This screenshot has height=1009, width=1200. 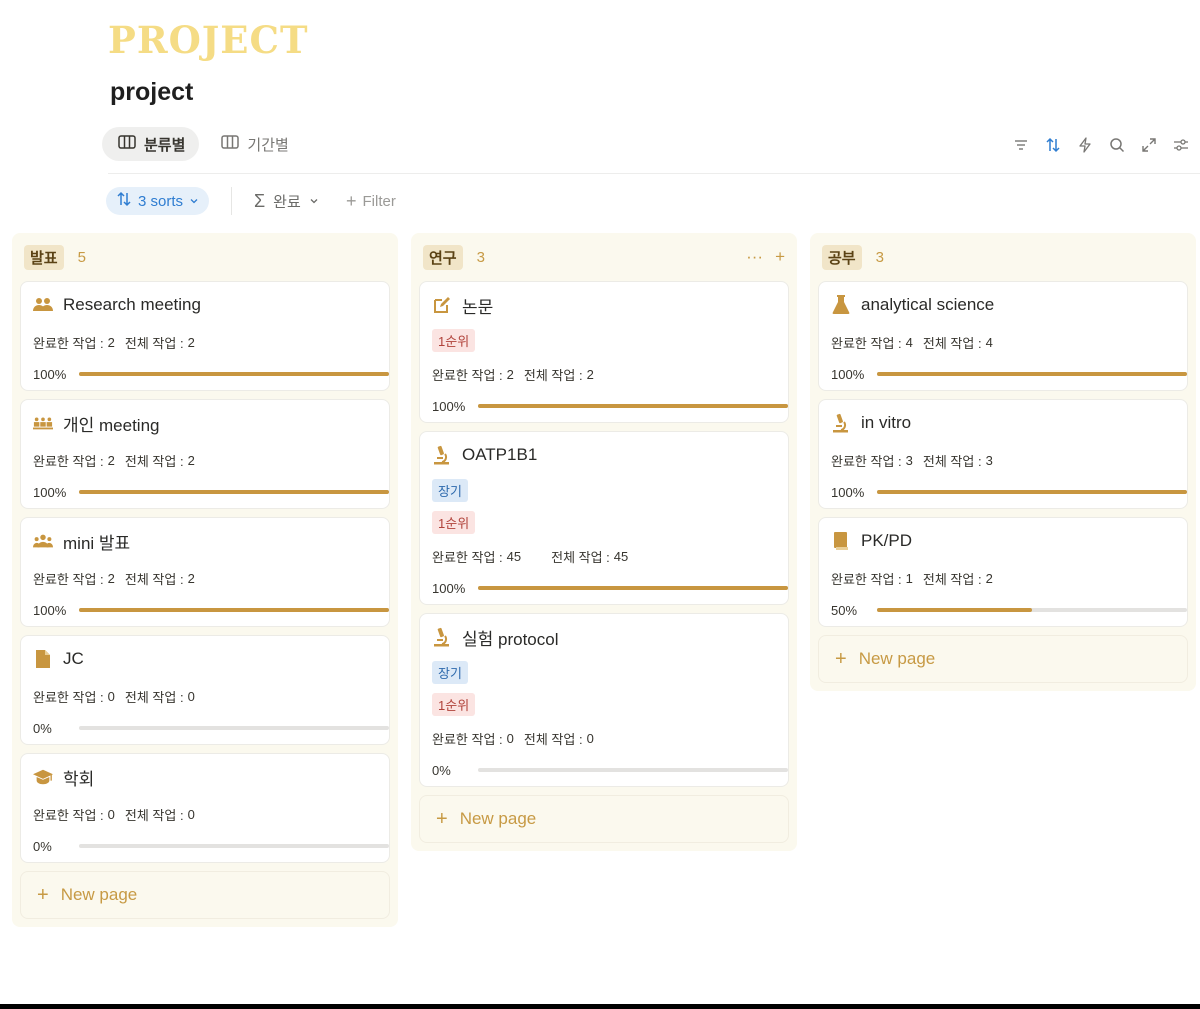 What do you see at coordinates (43, 305) in the screenshot?
I see `people-icon` at bounding box center [43, 305].